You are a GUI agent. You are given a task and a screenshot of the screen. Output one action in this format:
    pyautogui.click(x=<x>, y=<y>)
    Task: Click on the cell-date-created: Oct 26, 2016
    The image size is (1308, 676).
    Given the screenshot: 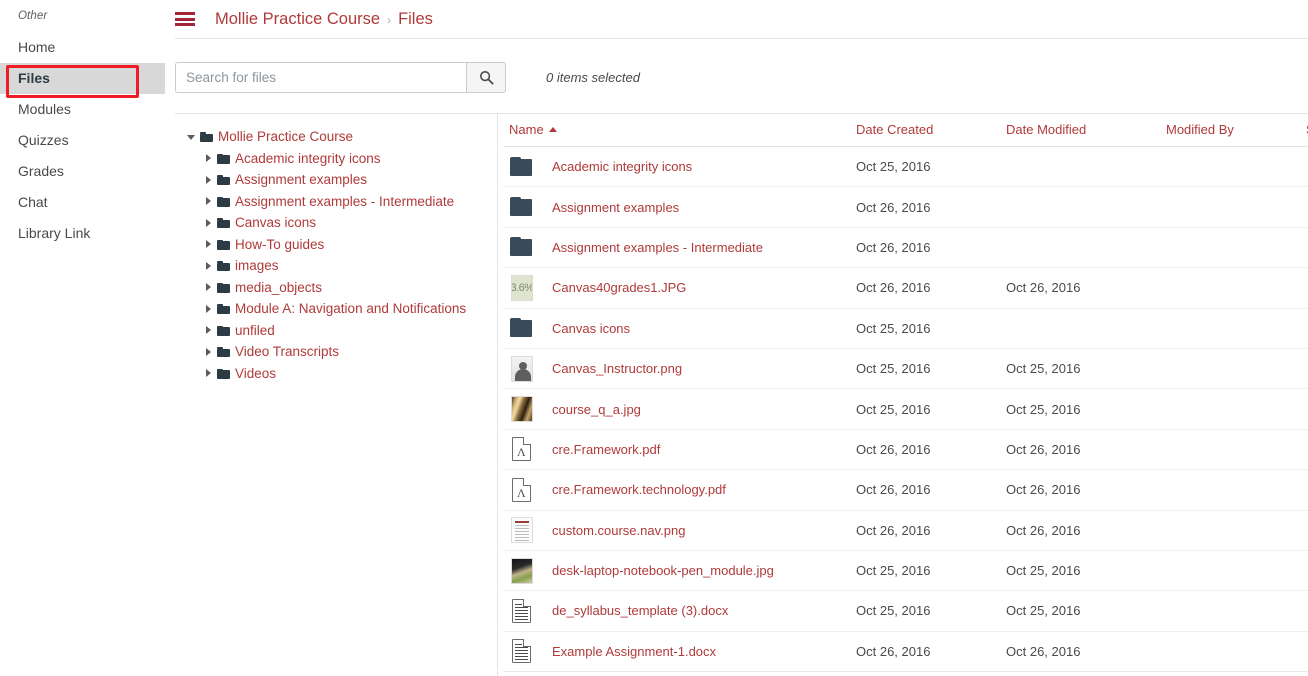 What is the action you would take?
    pyautogui.click(x=931, y=450)
    